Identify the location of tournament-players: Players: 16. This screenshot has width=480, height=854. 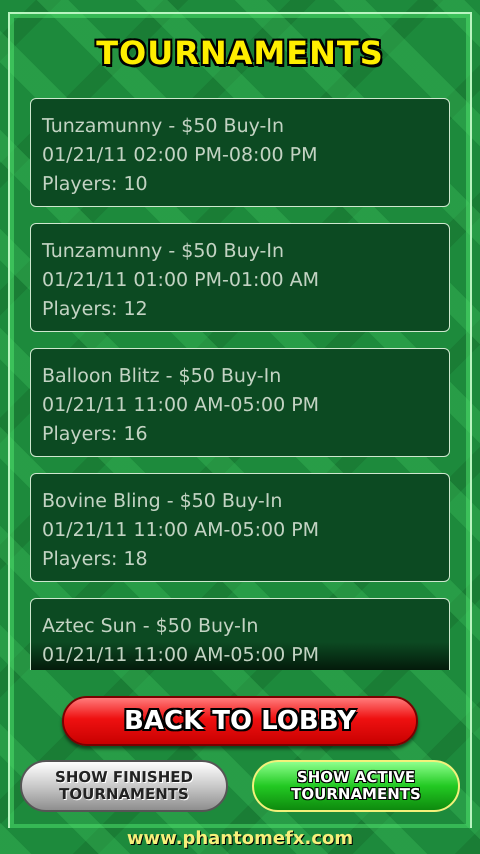
(95, 434).